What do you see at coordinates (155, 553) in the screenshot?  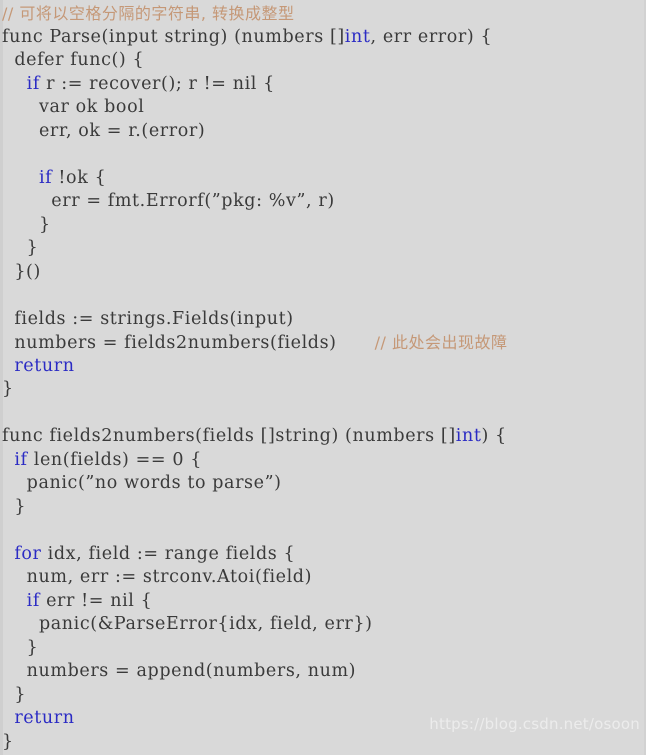 I see `code-line: for idx, field := range fields {` at bounding box center [155, 553].